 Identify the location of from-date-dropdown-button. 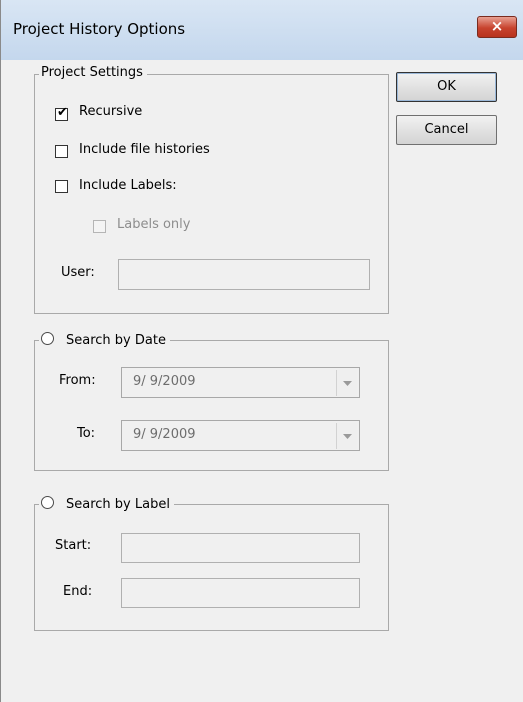
(346, 383).